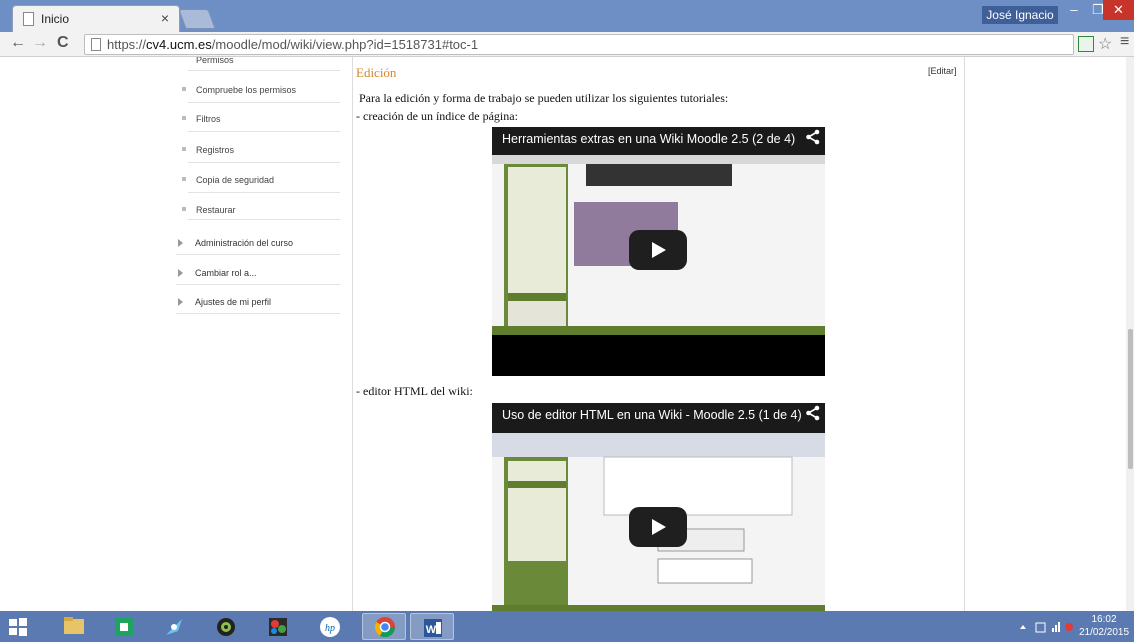 This screenshot has height=642, width=1134. What do you see at coordinates (1130, 399) in the screenshot?
I see `scroll-thumb` at bounding box center [1130, 399].